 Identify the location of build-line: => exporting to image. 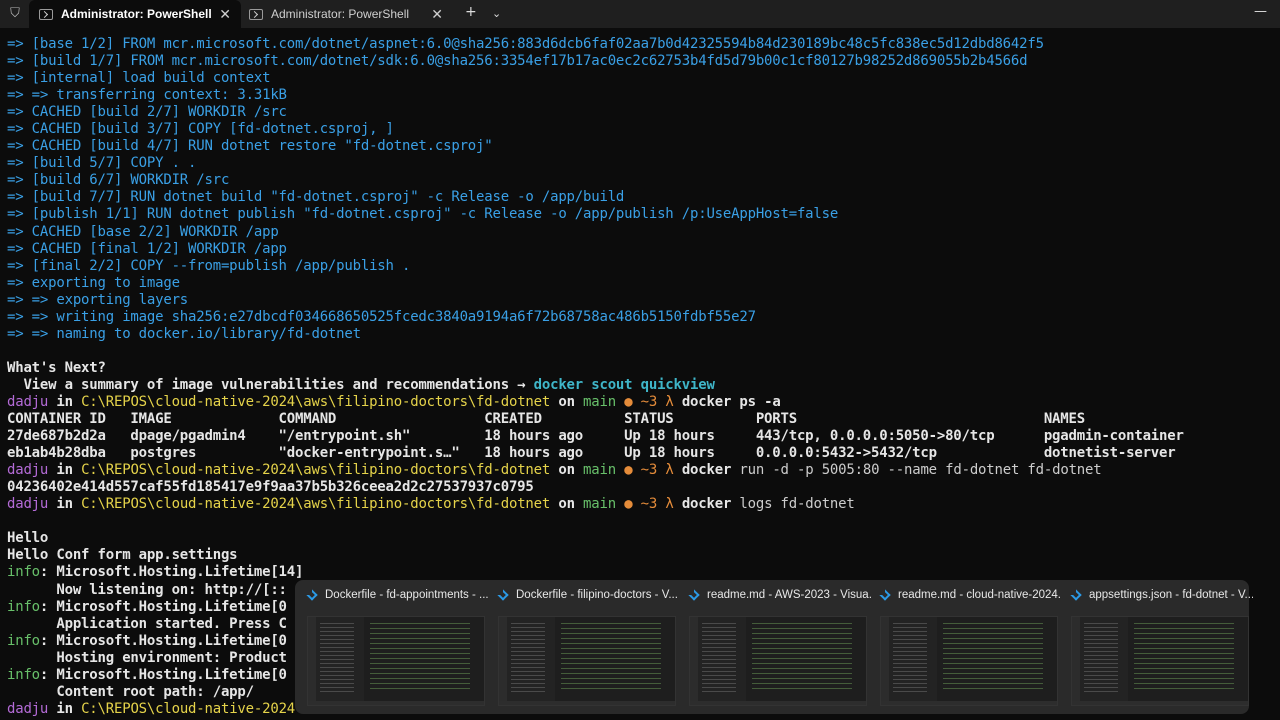
(93, 282).